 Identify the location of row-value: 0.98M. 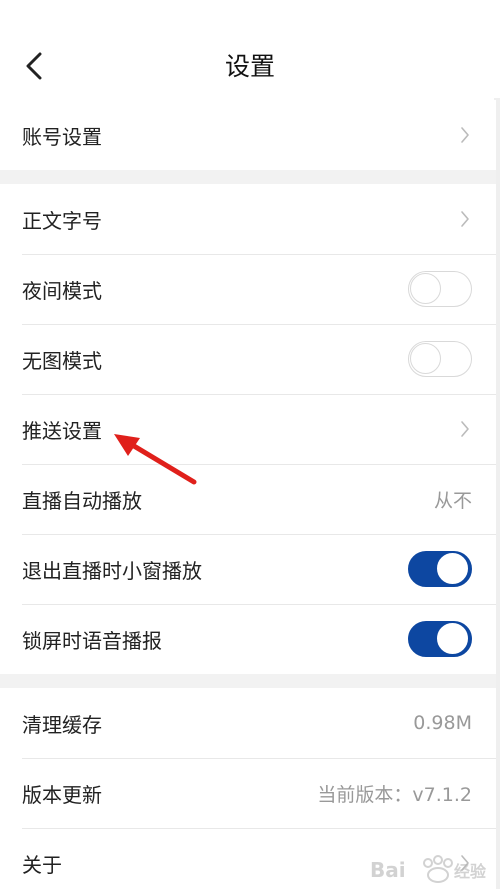
(442, 723).